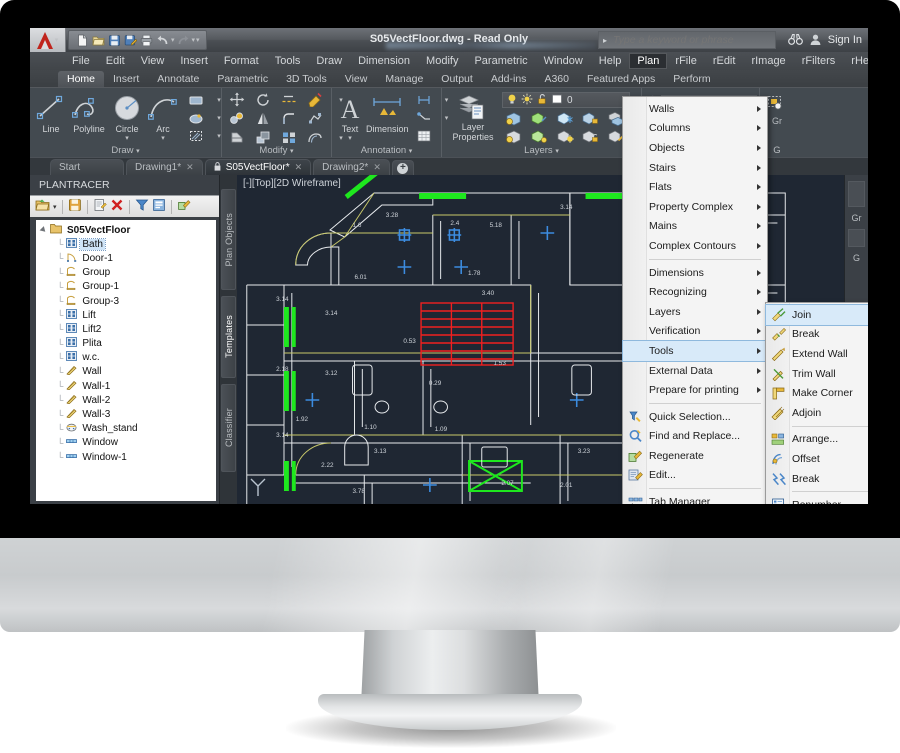 This screenshot has height=753, width=900. Describe the element at coordinates (817, 374) in the screenshot. I see `tools-menu-item-trim-wall: Trim Wall` at that location.